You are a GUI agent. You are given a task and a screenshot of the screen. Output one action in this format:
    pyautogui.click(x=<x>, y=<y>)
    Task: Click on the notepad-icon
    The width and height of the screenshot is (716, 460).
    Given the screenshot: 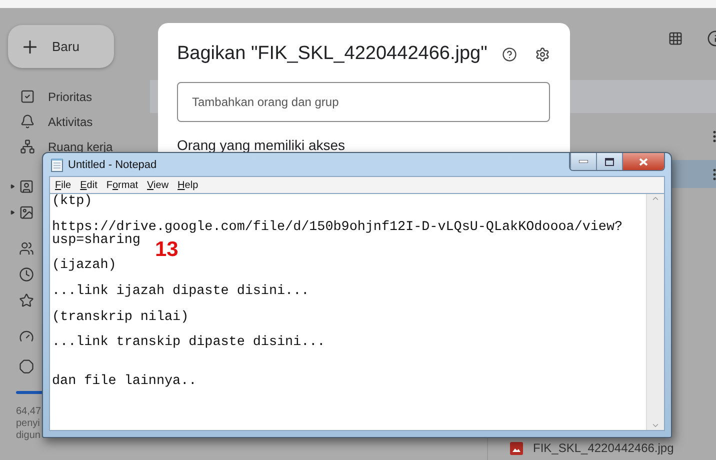 What is the action you would take?
    pyautogui.click(x=57, y=165)
    